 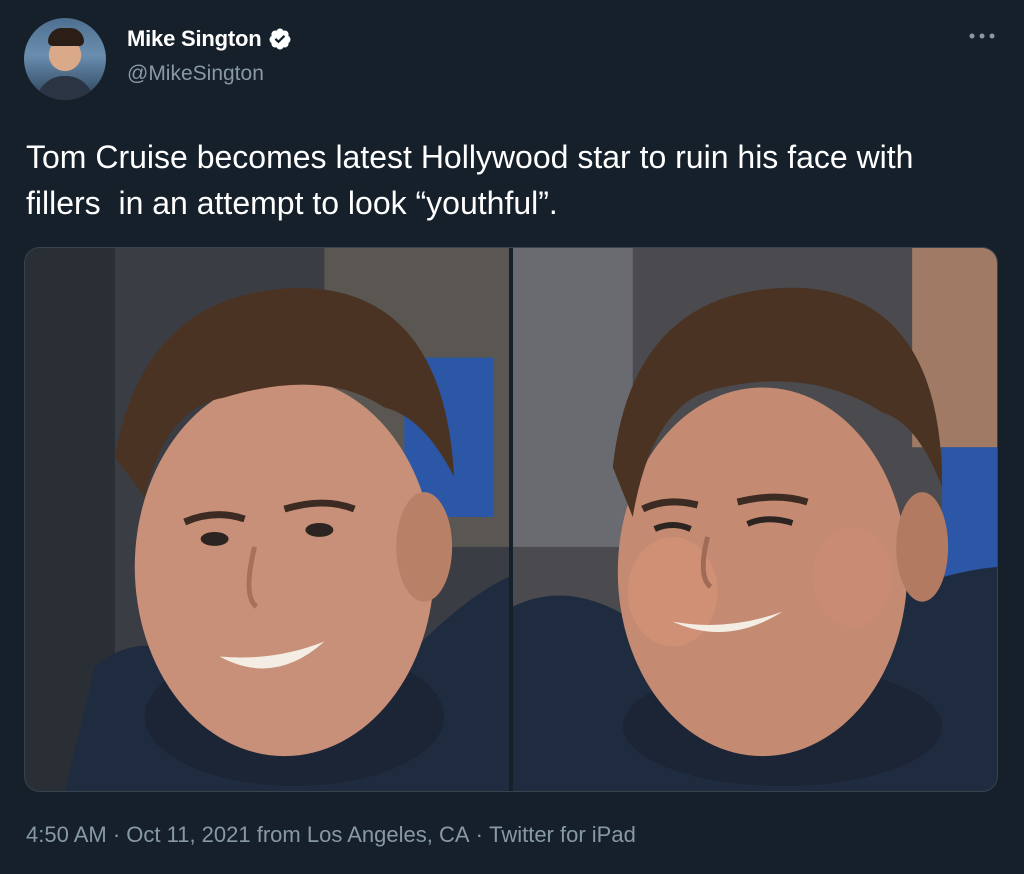 What do you see at coordinates (982, 36) in the screenshot?
I see `more-horizontal-icon` at bounding box center [982, 36].